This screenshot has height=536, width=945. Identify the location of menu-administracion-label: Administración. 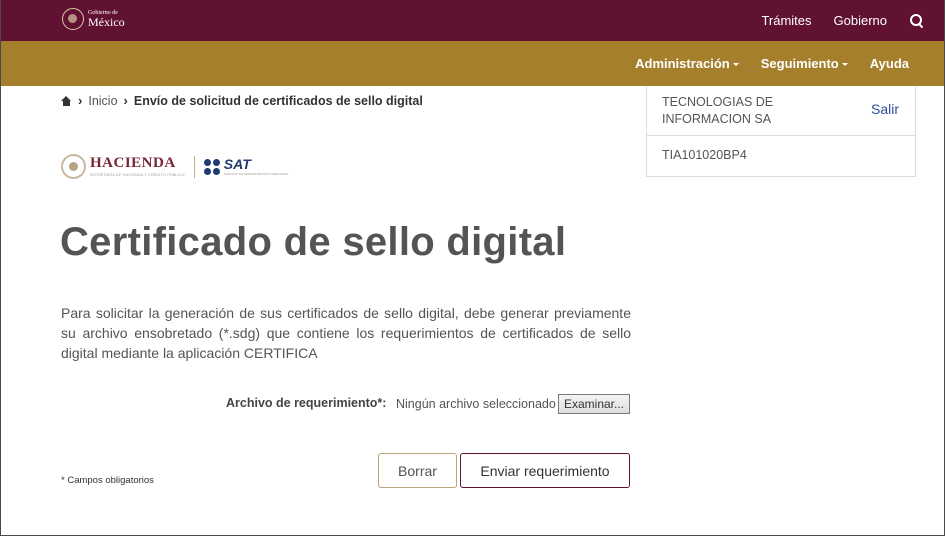
(682, 63).